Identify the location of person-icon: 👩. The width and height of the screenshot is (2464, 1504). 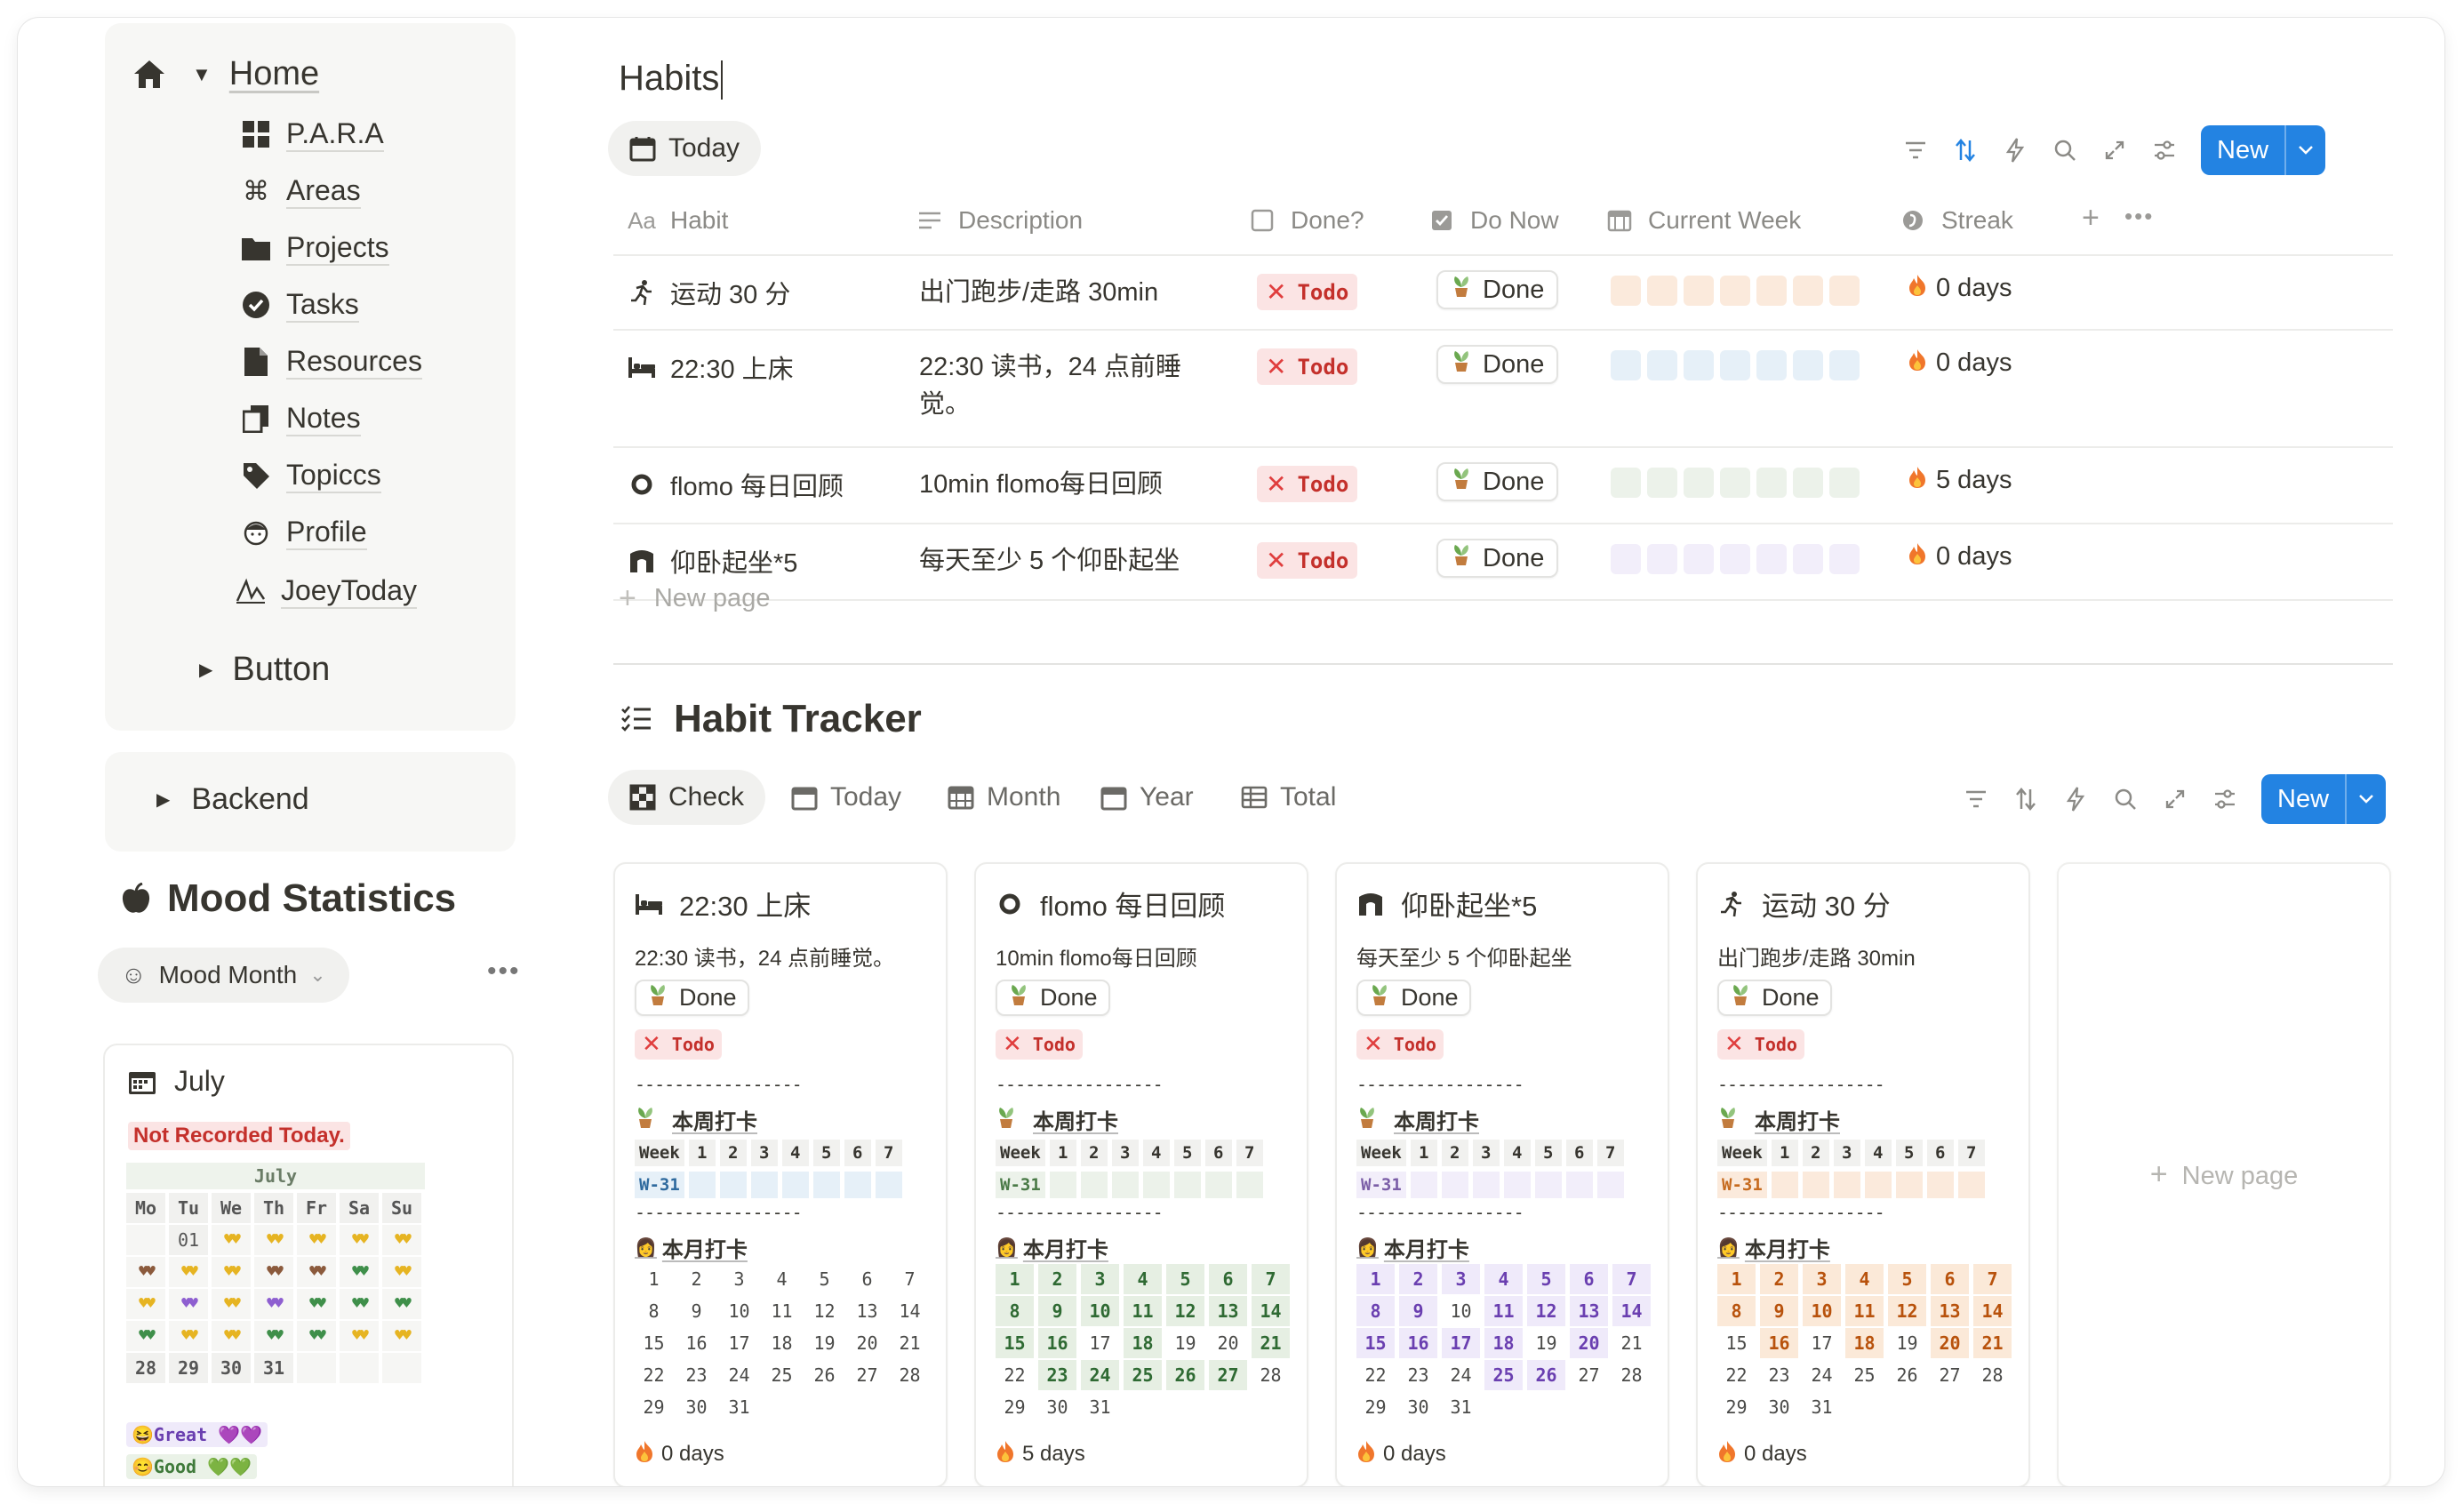
(1728, 1248).